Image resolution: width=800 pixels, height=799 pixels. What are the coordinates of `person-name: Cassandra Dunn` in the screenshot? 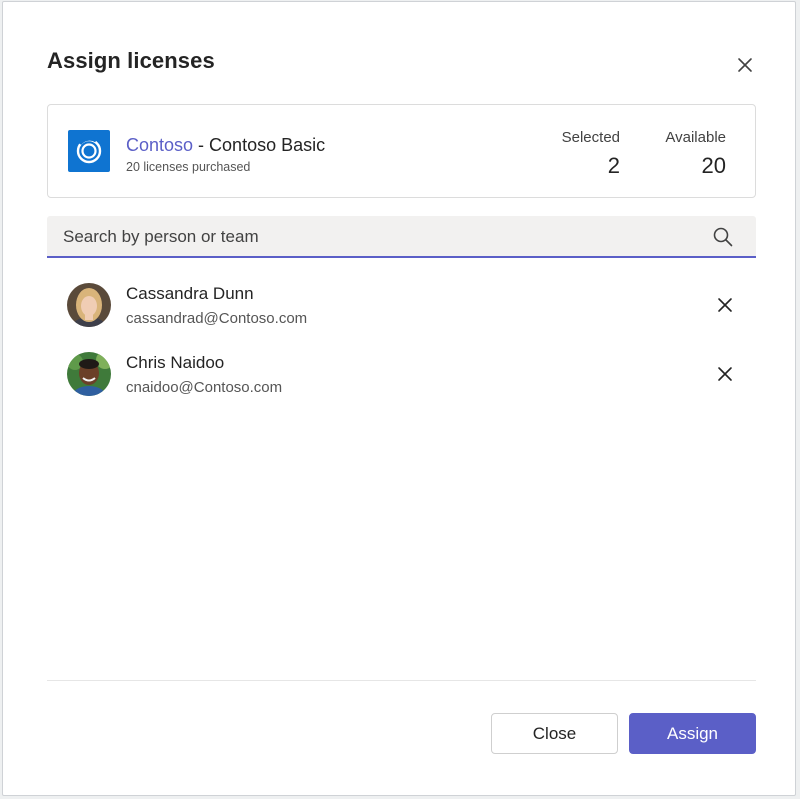 It's located at (190, 293).